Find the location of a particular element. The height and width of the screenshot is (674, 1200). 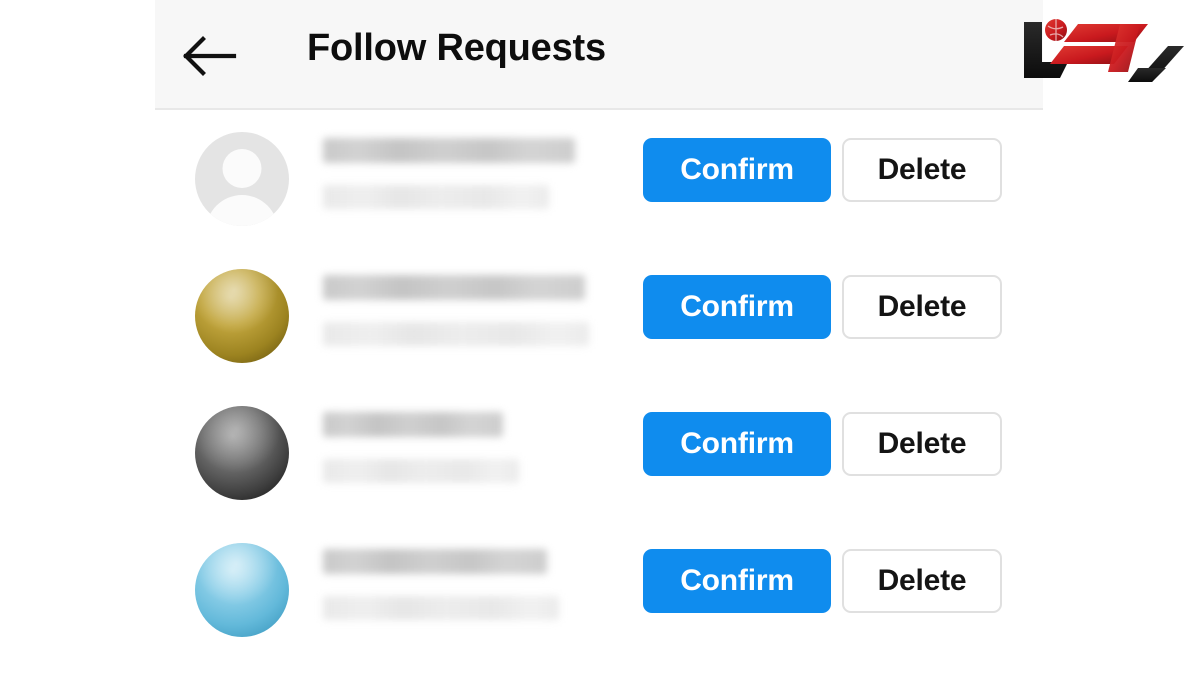

avatar-placeholder is located at coordinates (242, 179).